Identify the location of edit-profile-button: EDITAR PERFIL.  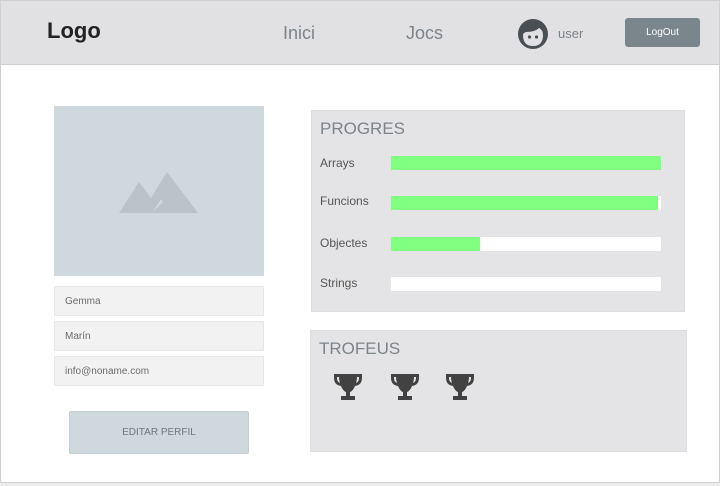
(159, 432).